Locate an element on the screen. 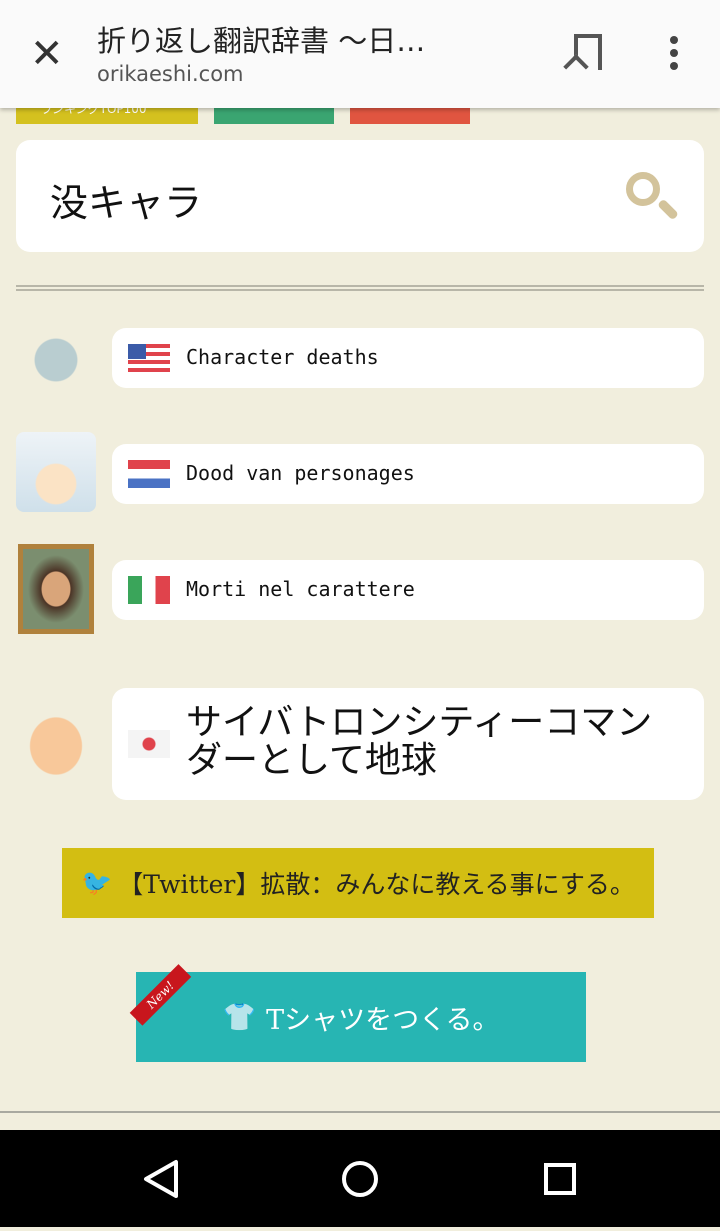  translation-japanese: サイバトロンシティーコマンダーとして地球 is located at coordinates (408, 744).